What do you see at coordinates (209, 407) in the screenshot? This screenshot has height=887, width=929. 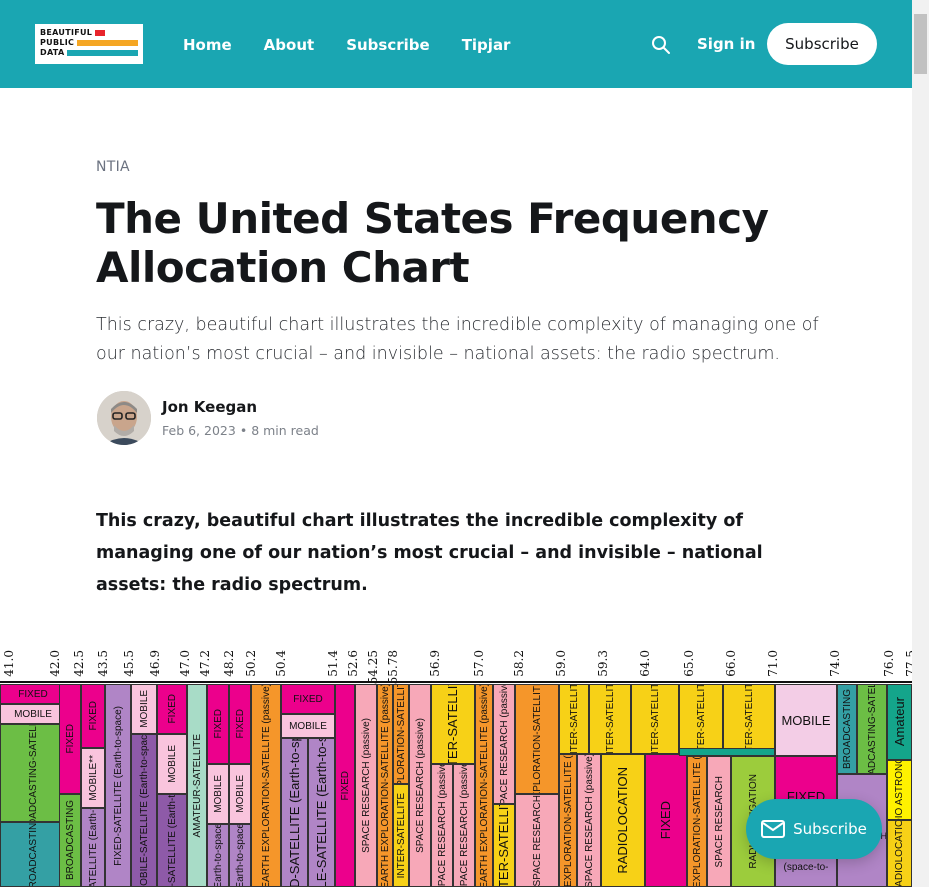 I see `author-name: Jon Keegan` at bounding box center [209, 407].